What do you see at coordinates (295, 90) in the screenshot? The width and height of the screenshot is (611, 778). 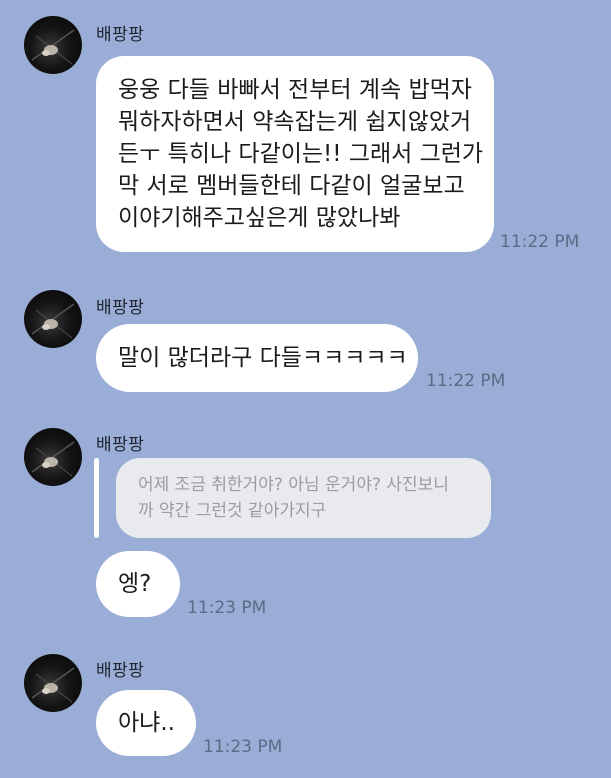 I see `message-text-line: 웅웅 다들 바빠서 전부터 계속 밥먹자` at bounding box center [295, 90].